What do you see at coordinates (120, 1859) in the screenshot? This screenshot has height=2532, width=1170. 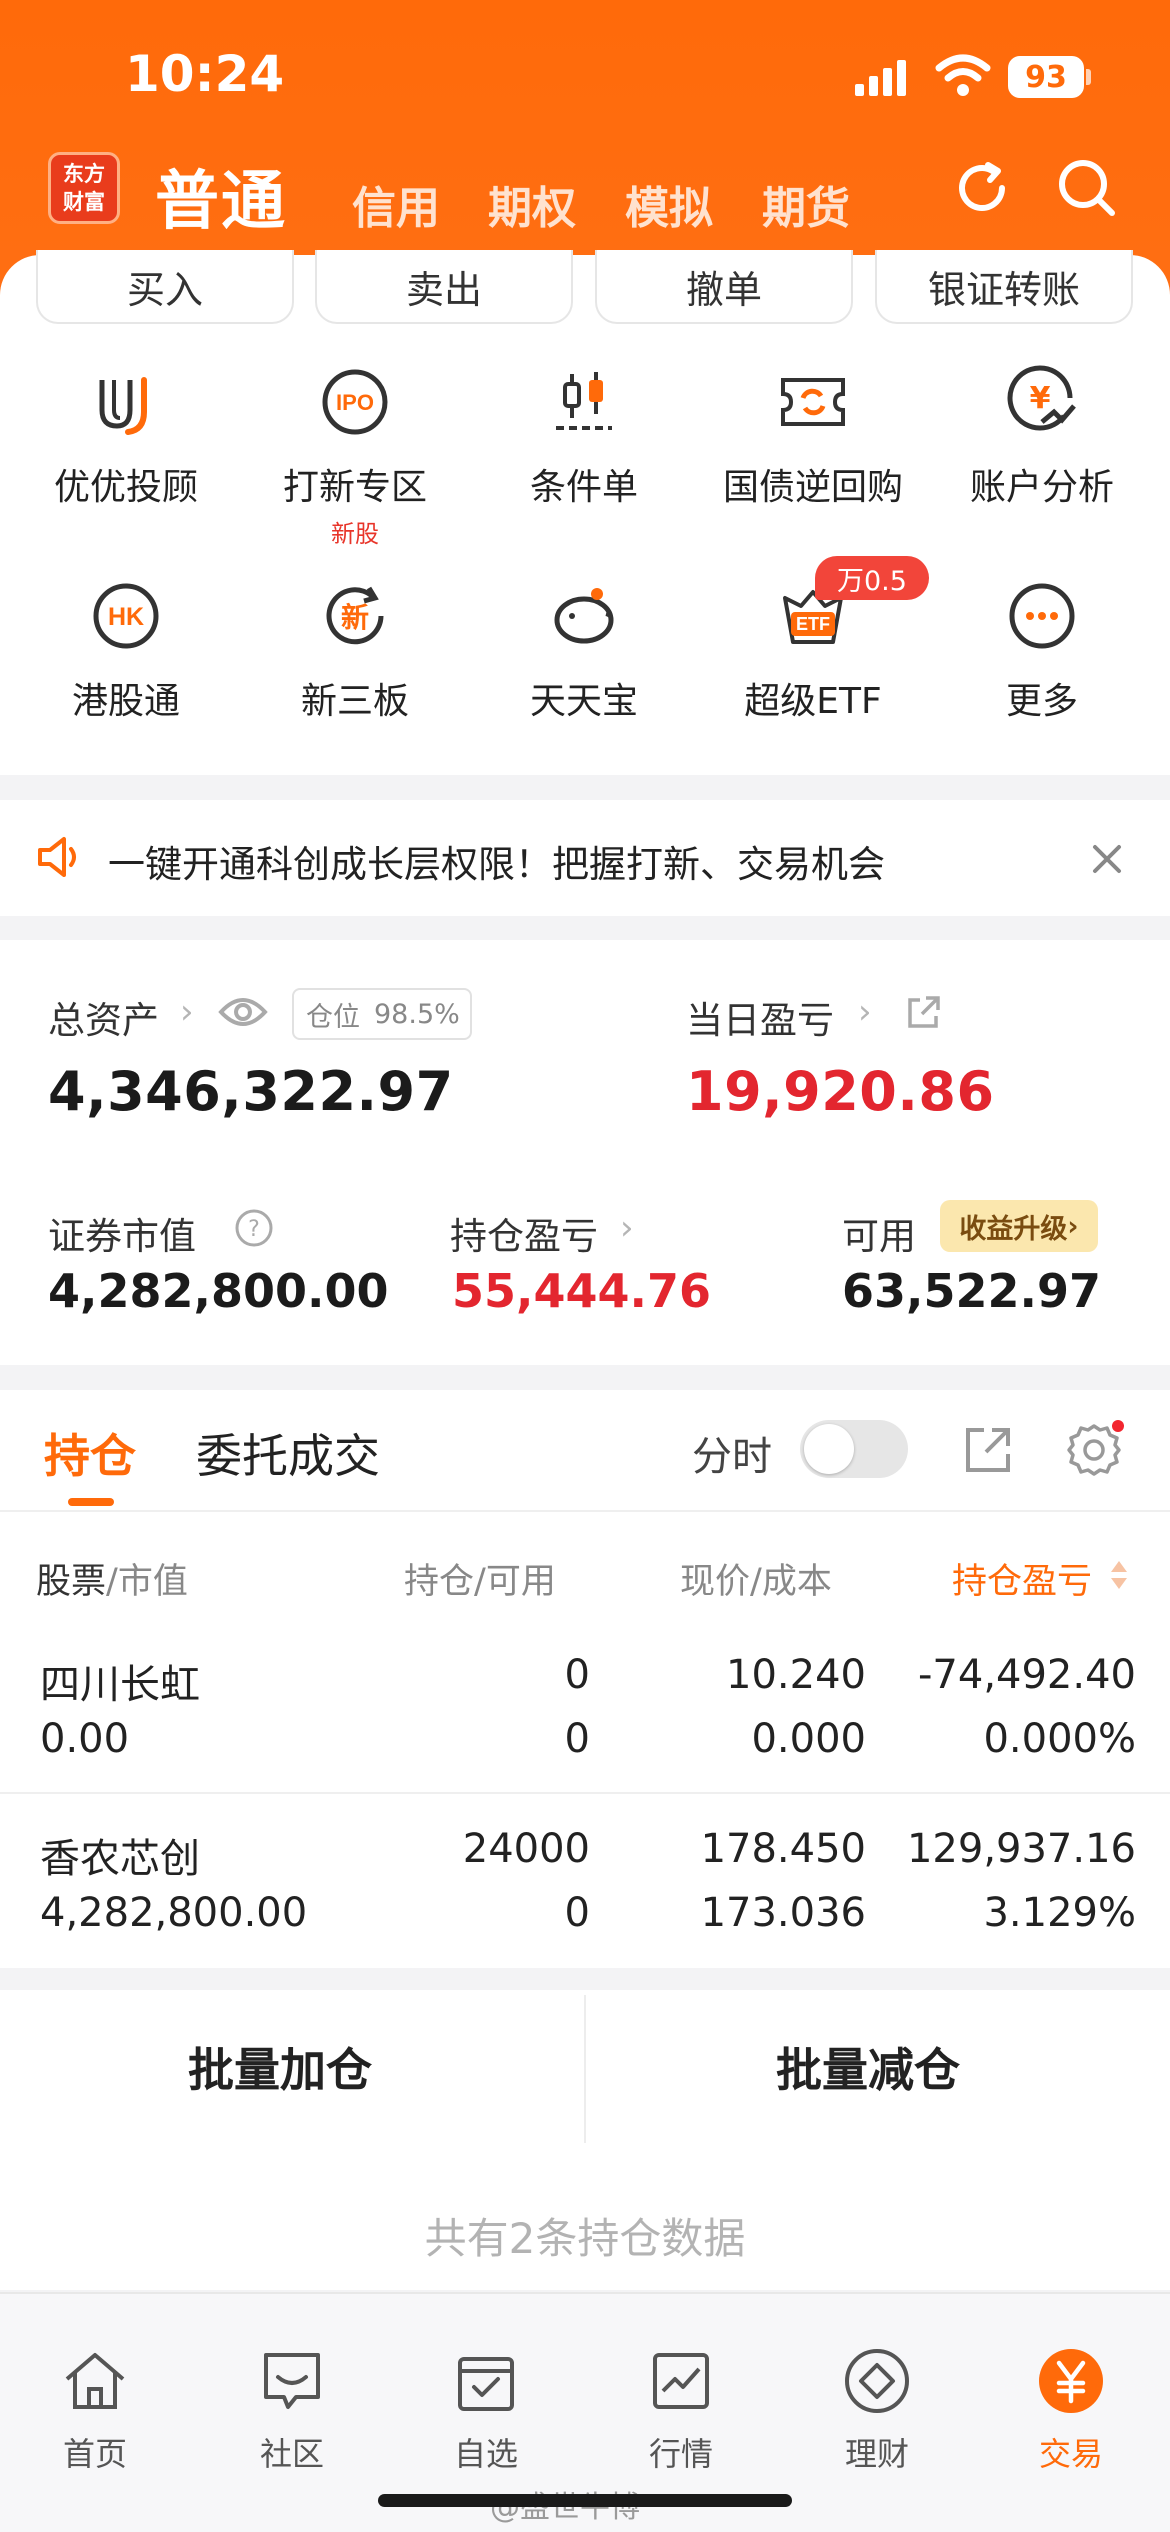 I see `stock-name: 香农芯创` at bounding box center [120, 1859].